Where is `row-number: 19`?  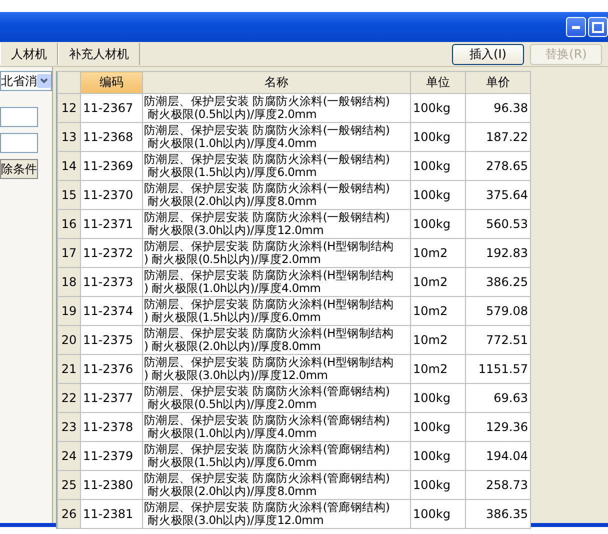
row-number: 19 is located at coordinates (69, 311).